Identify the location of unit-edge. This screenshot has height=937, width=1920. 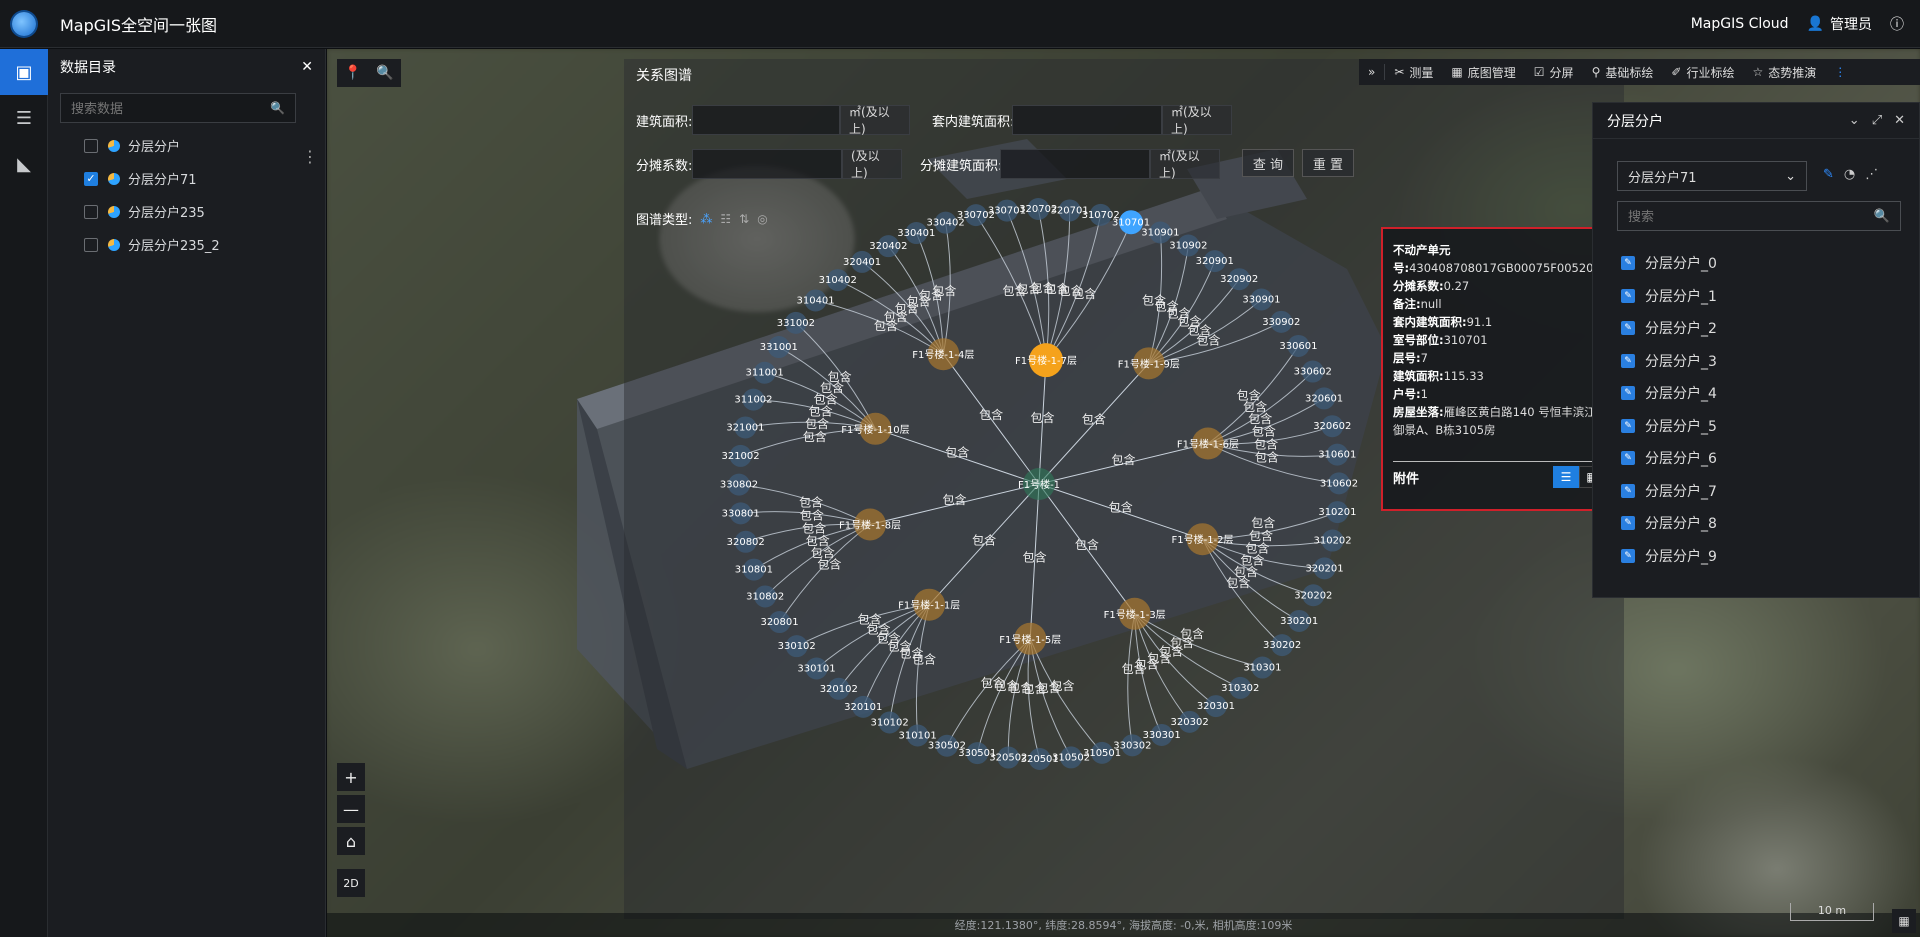
(1050, 698).